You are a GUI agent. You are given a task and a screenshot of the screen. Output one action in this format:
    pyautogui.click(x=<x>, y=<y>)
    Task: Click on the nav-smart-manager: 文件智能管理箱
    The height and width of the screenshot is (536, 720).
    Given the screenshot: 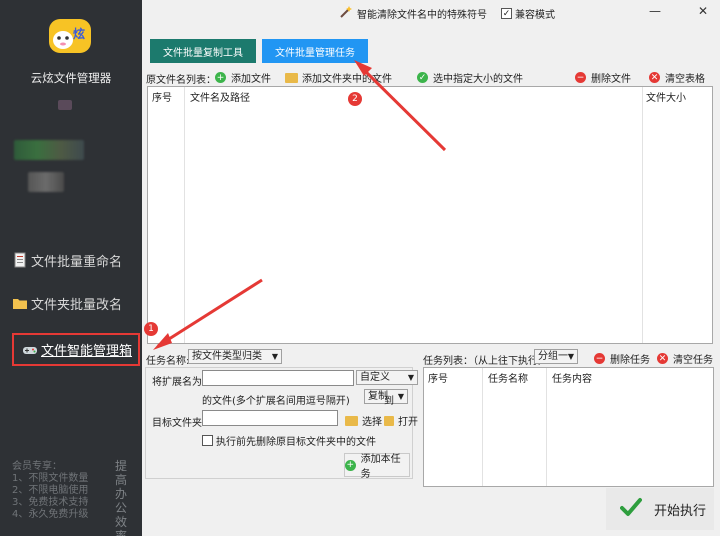 What is the action you would take?
    pyautogui.click(x=76, y=349)
    